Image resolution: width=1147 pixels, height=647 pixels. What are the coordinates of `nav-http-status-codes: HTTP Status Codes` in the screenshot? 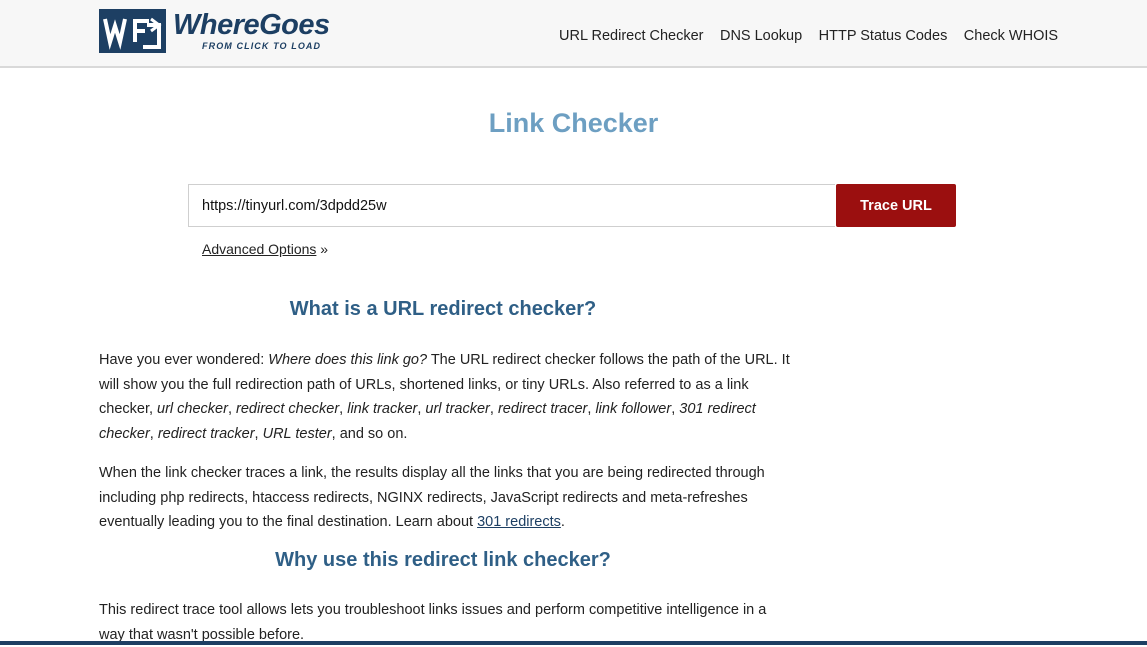 It's located at (883, 36).